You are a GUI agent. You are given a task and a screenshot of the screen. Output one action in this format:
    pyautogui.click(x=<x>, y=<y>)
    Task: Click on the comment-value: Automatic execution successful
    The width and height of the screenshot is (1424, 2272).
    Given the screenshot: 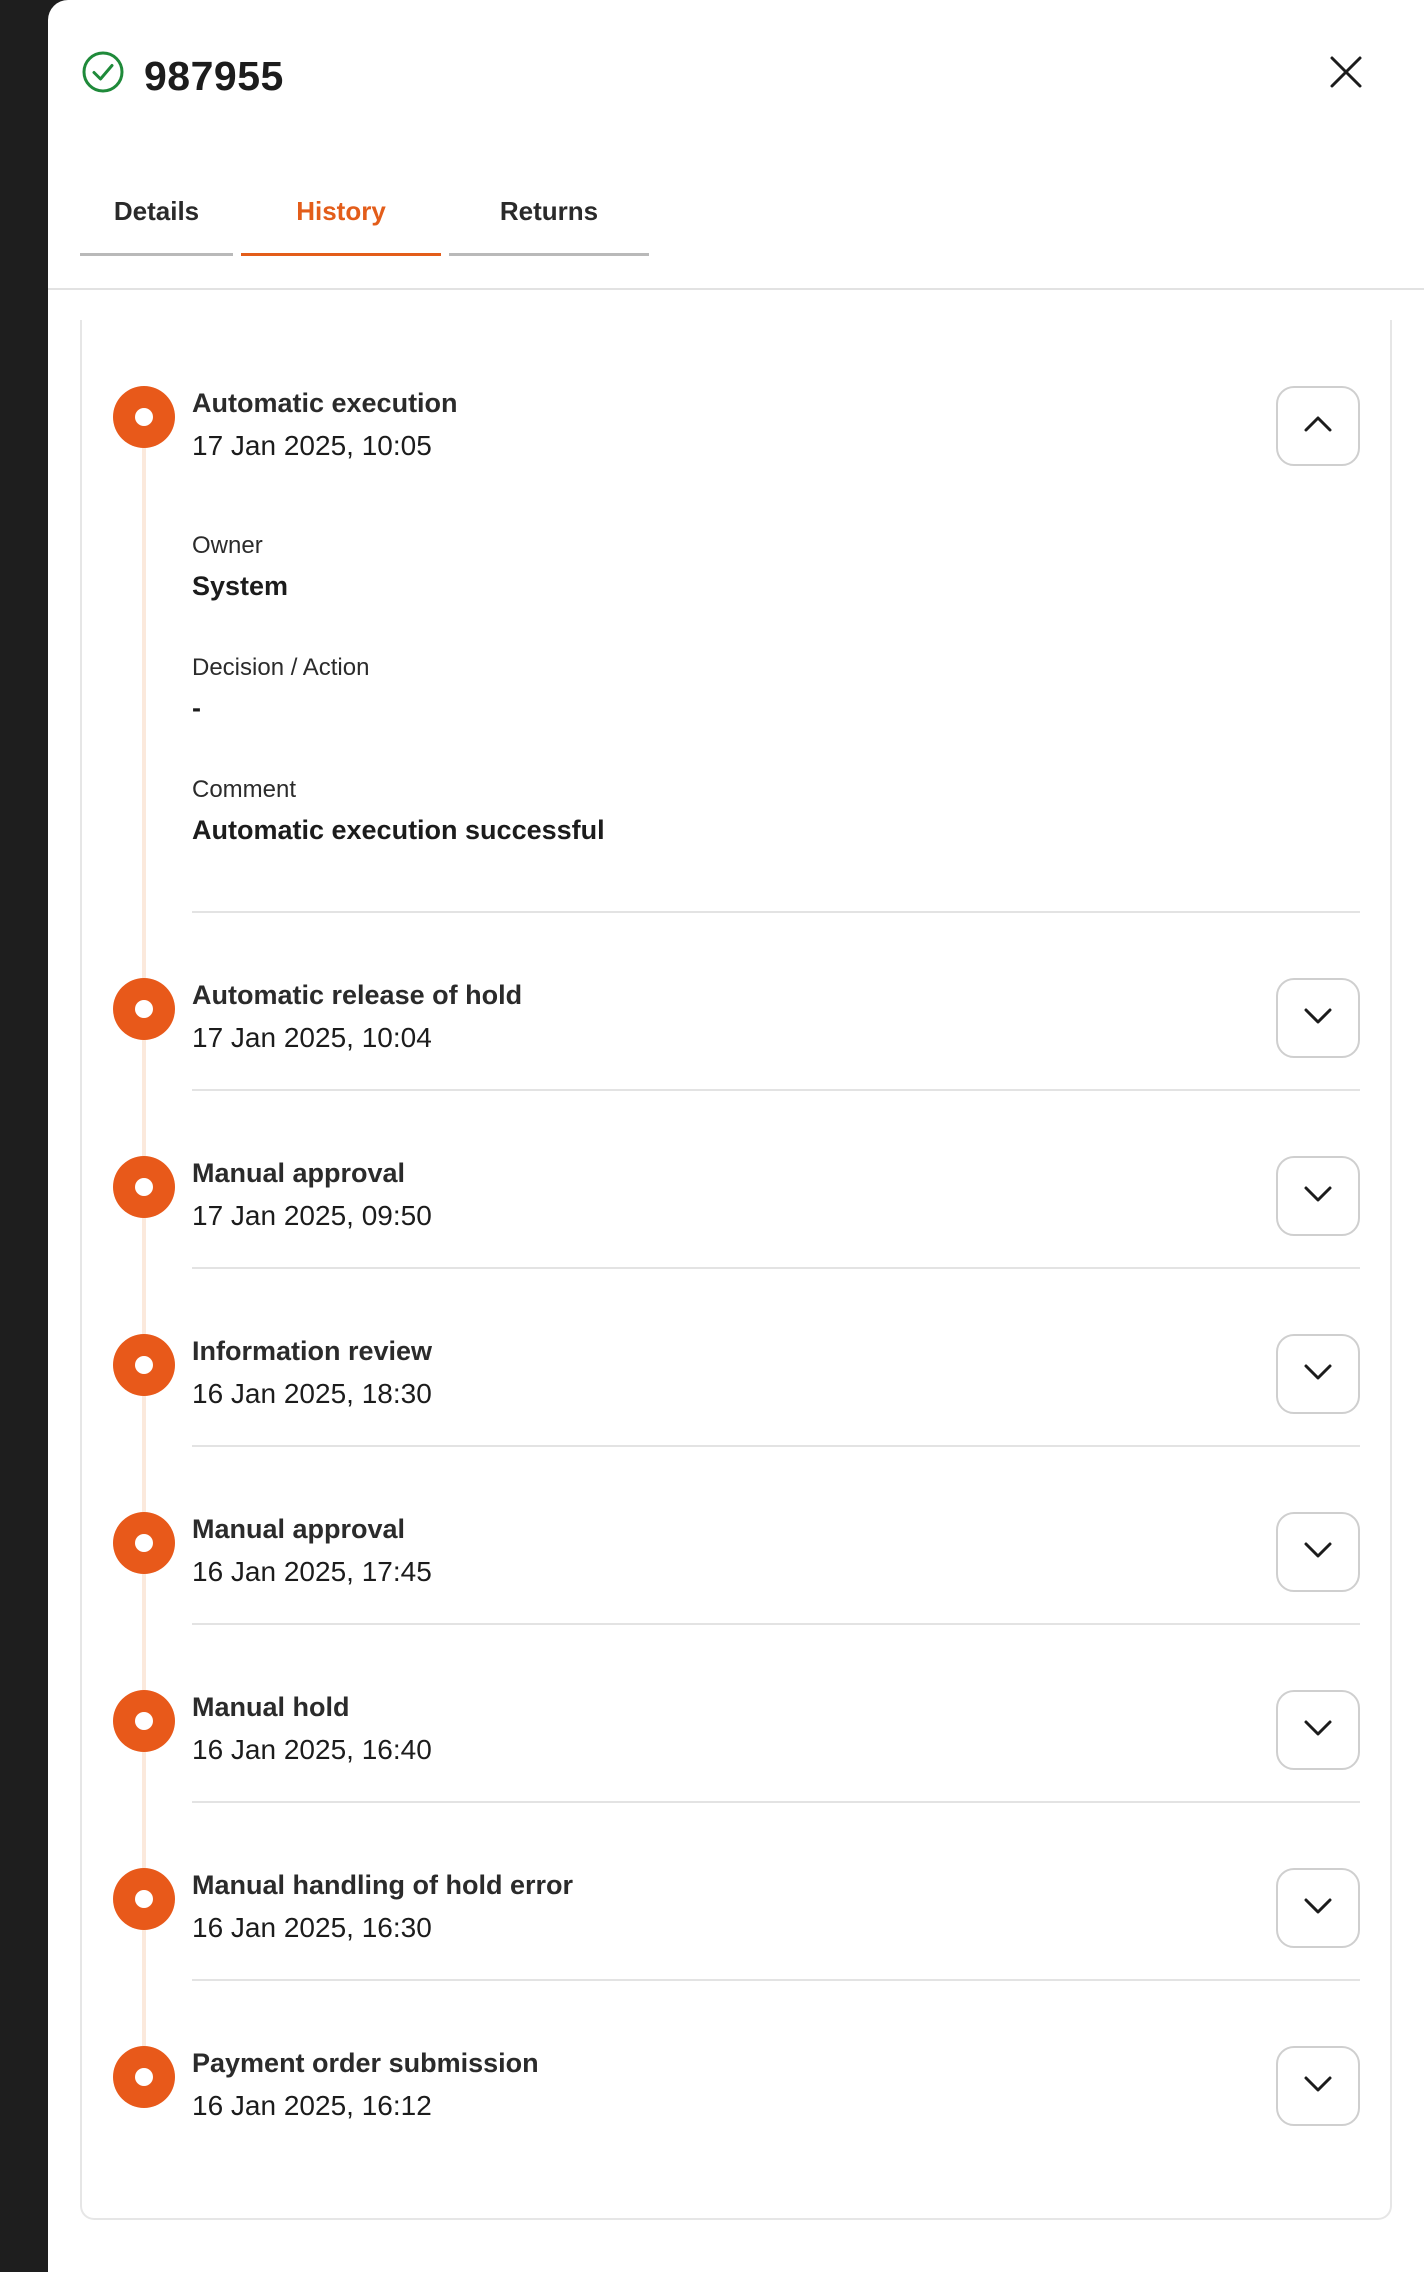 What is the action you would take?
    pyautogui.click(x=398, y=830)
    